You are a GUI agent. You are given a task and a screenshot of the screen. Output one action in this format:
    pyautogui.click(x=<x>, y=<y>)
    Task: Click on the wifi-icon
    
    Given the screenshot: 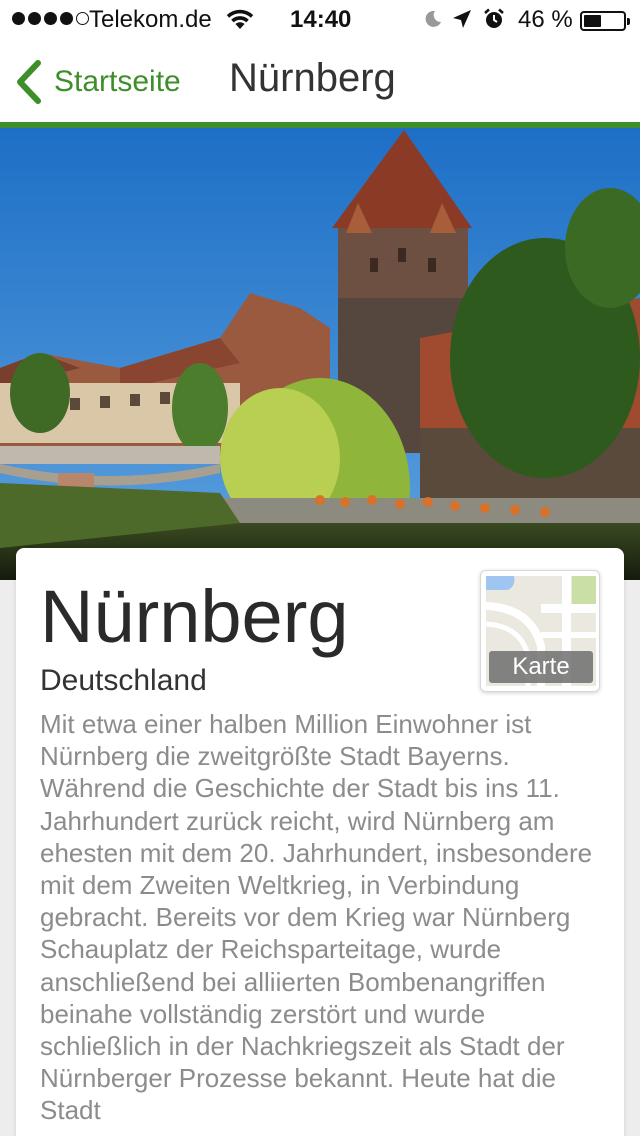 What is the action you would take?
    pyautogui.click(x=240, y=19)
    